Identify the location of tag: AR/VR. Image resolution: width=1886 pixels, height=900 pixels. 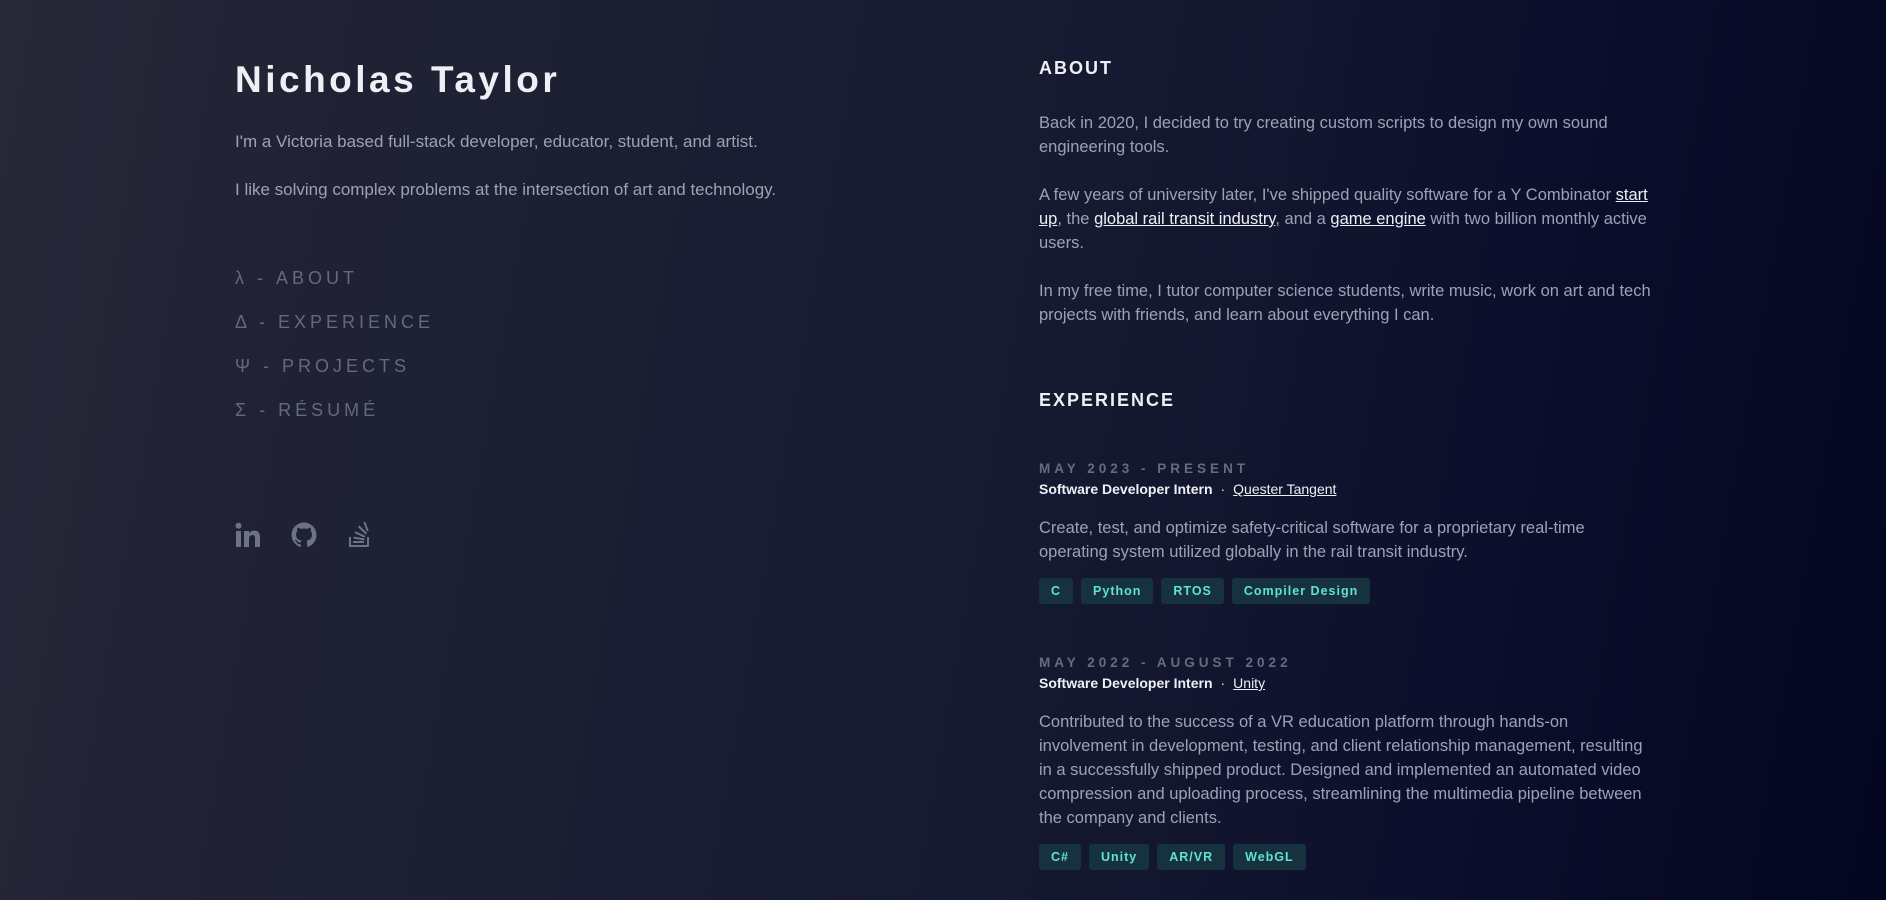
(1191, 857).